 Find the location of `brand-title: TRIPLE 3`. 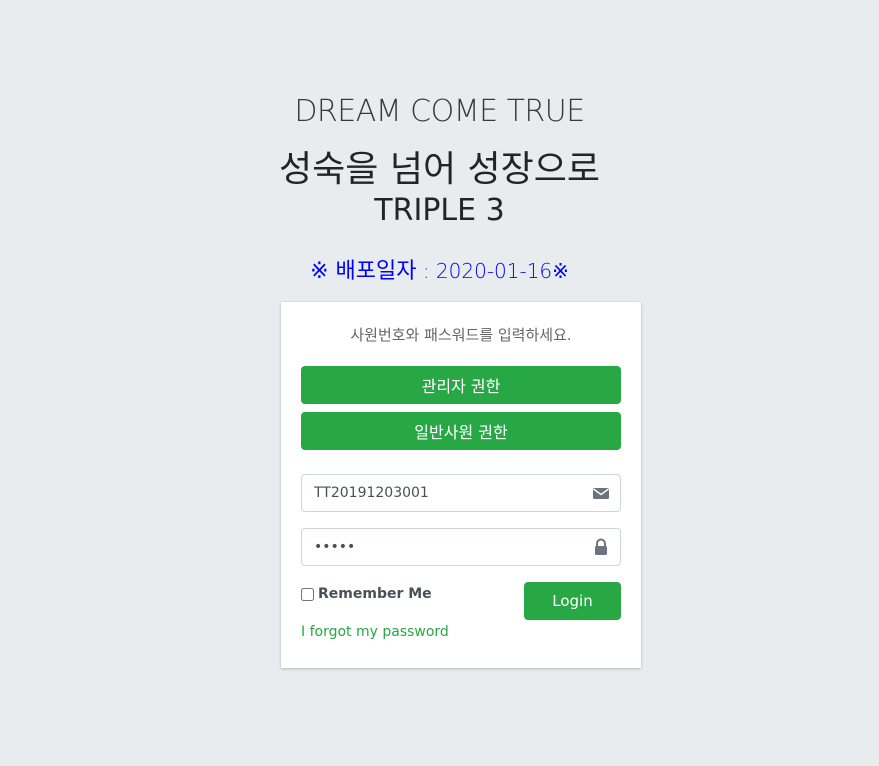

brand-title: TRIPLE 3 is located at coordinates (439, 210).